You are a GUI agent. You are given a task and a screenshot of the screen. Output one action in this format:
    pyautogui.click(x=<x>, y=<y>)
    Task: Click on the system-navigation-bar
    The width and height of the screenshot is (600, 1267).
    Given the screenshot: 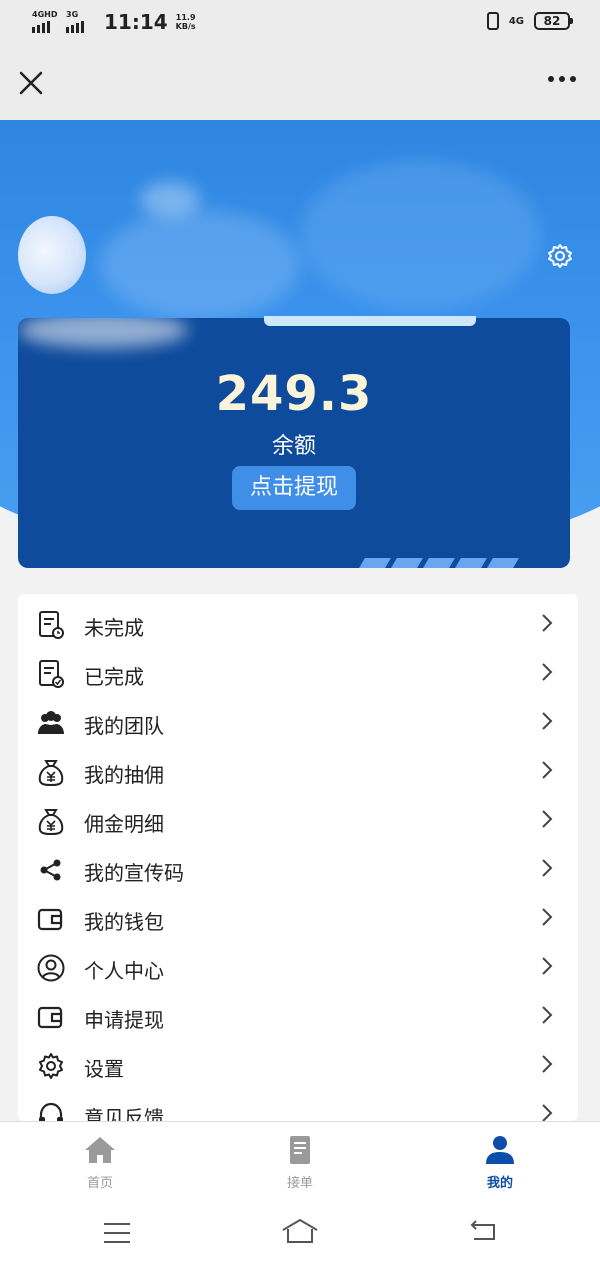 What is the action you would take?
    pyautogui.click(x=300, y=1236)
    